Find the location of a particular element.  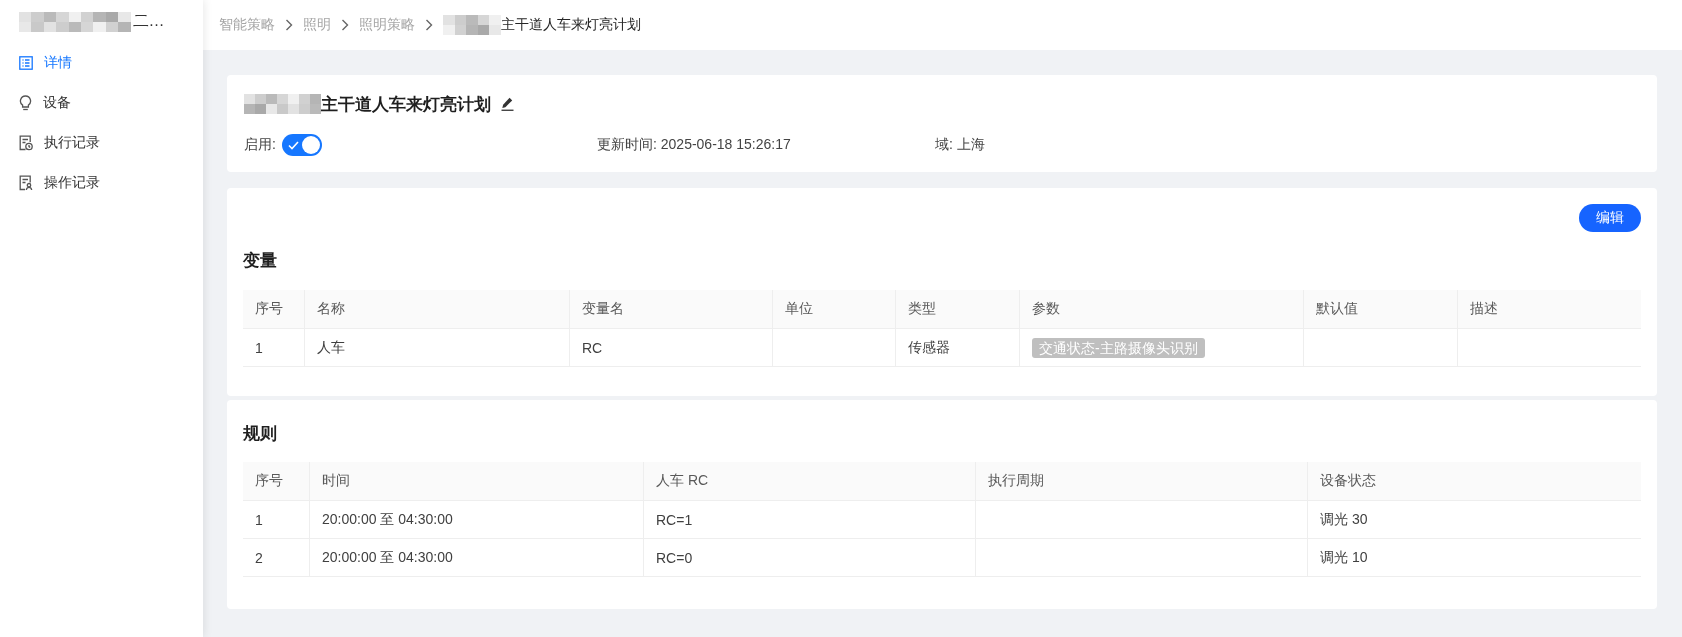

column-header: 默认值 is located at coordinates (1337, 309).